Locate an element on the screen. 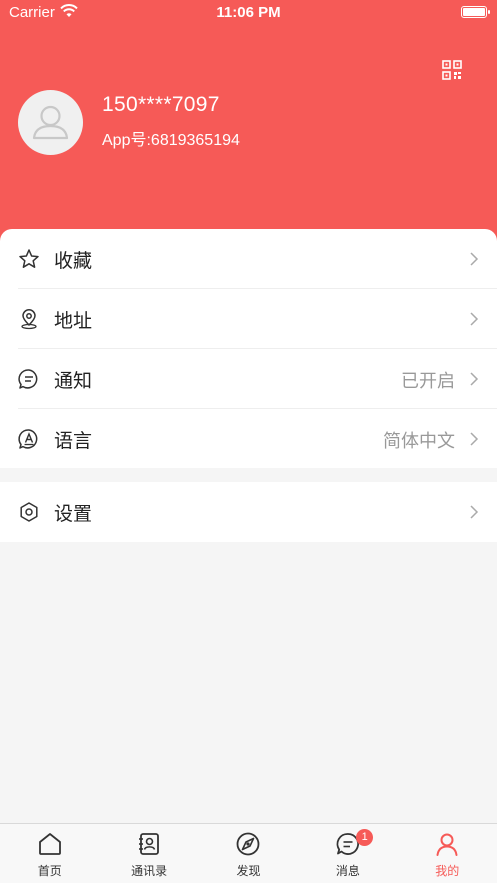 This screenshot has height=883, width=497. location-pin-icon is located at coordinates (29, 319).